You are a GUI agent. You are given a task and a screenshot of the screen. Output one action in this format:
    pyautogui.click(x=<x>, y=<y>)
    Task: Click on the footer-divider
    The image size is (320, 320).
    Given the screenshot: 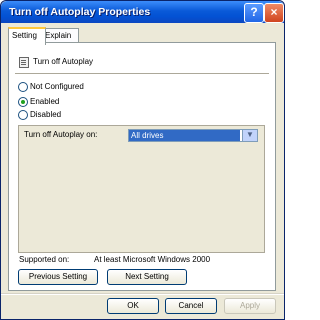 What is the action you would take?
    pyautogui.click(x=142, y=294)
    